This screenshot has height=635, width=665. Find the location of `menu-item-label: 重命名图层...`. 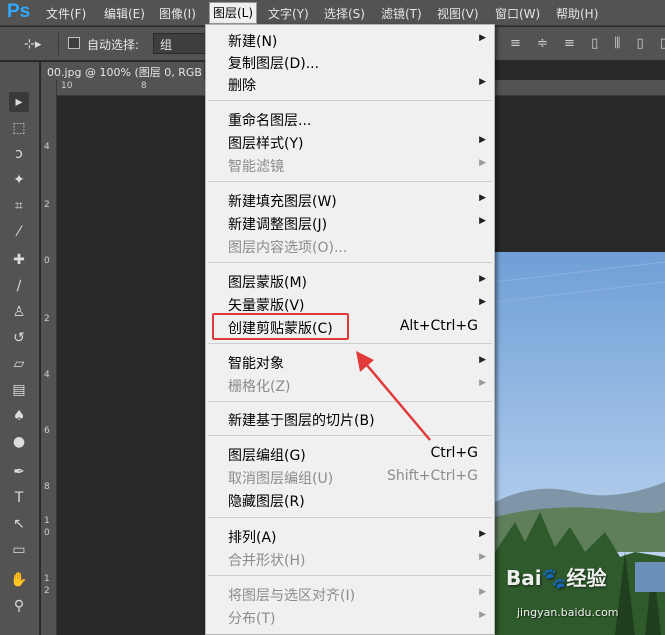

menu-item-label: 重命名图层... is located at coordinates (270, 121).